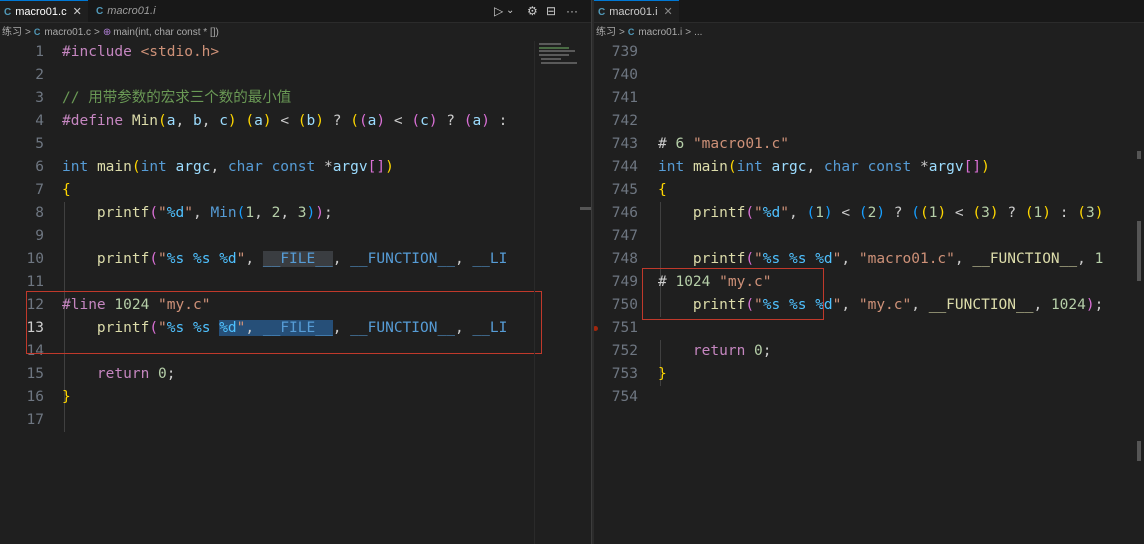 The image size is (1144, 544). I want to click on right-tab-bar: Cmacro01.i ✕, so click(869, 11).